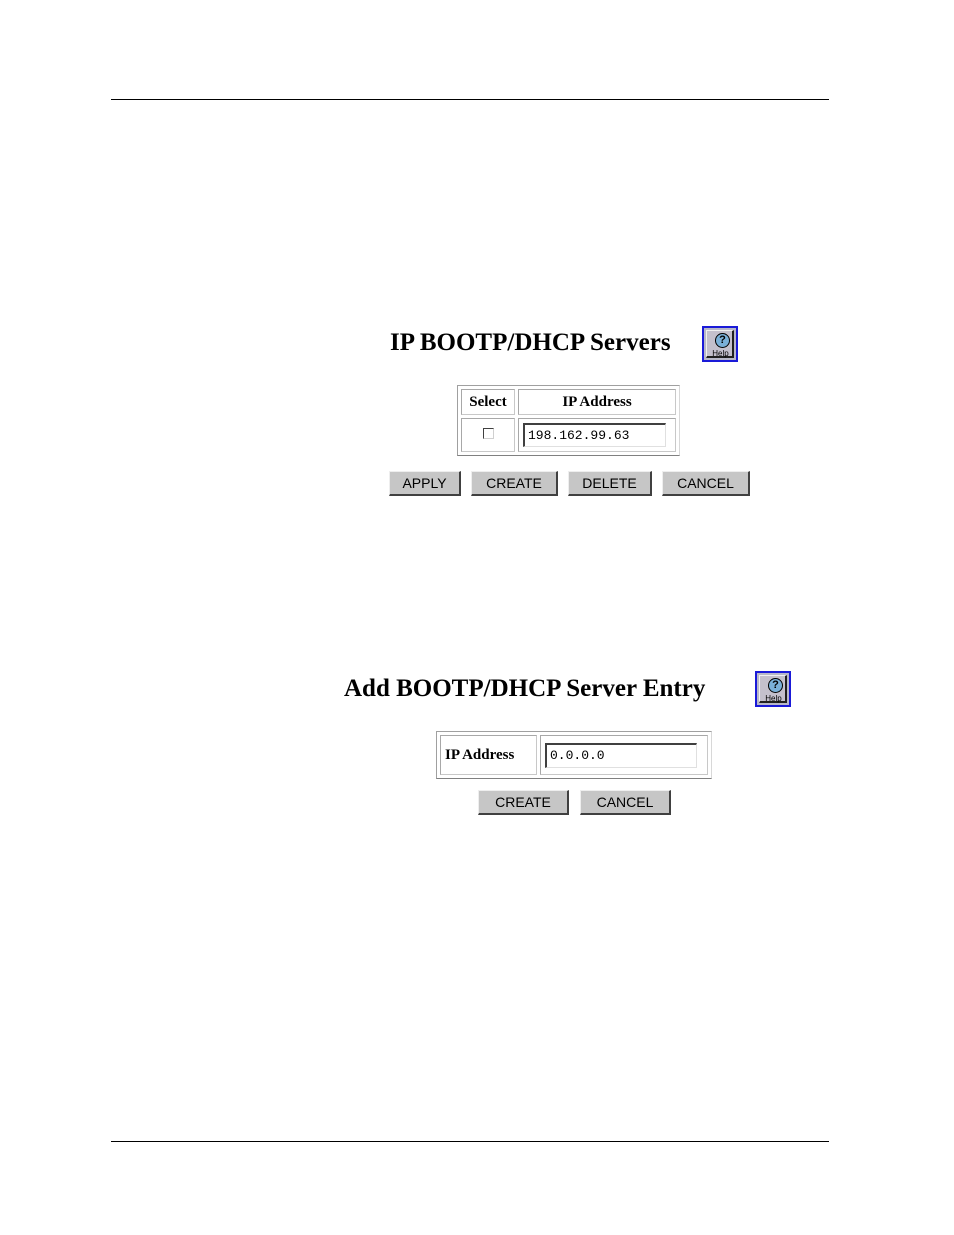 This screenshot has width=954, height=1235. I want to click on add-create-button: CREATE, so click(523, 802).